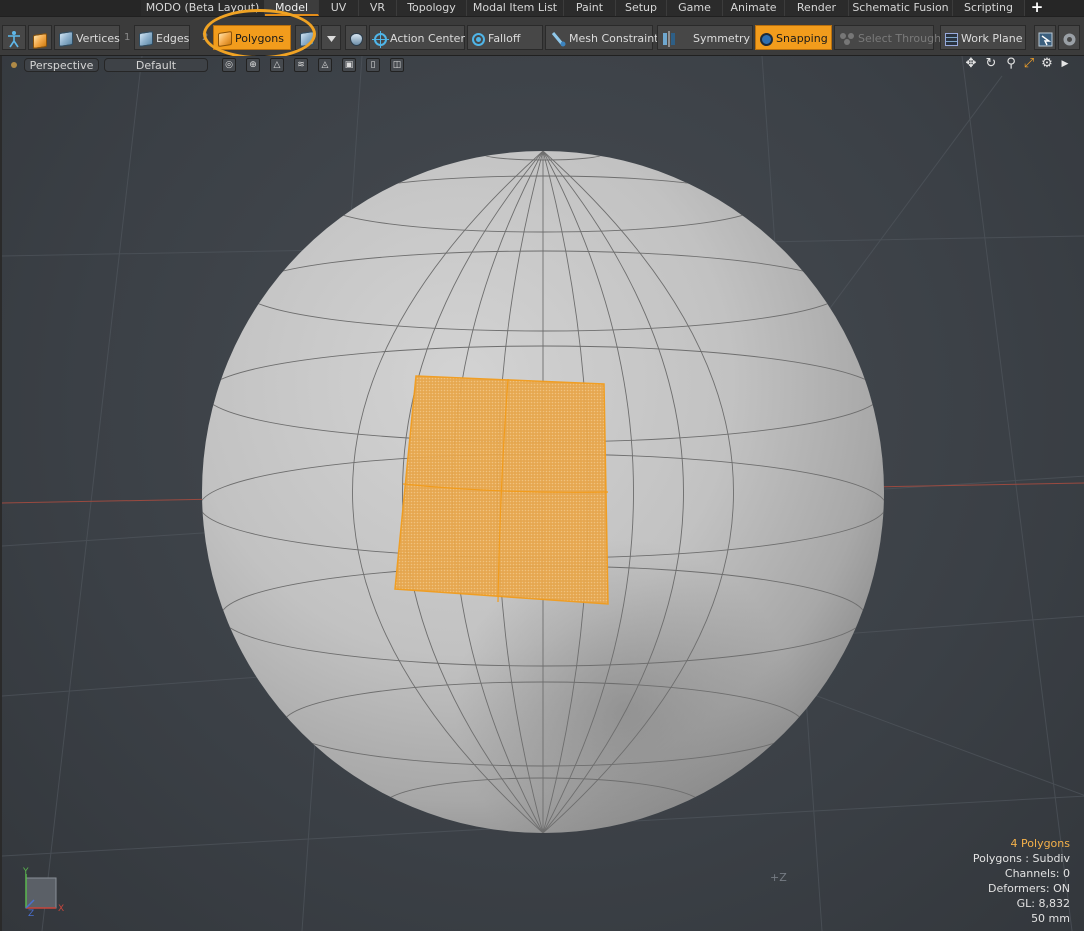  I want to click on edges-label: Edges, so click(173, 38).